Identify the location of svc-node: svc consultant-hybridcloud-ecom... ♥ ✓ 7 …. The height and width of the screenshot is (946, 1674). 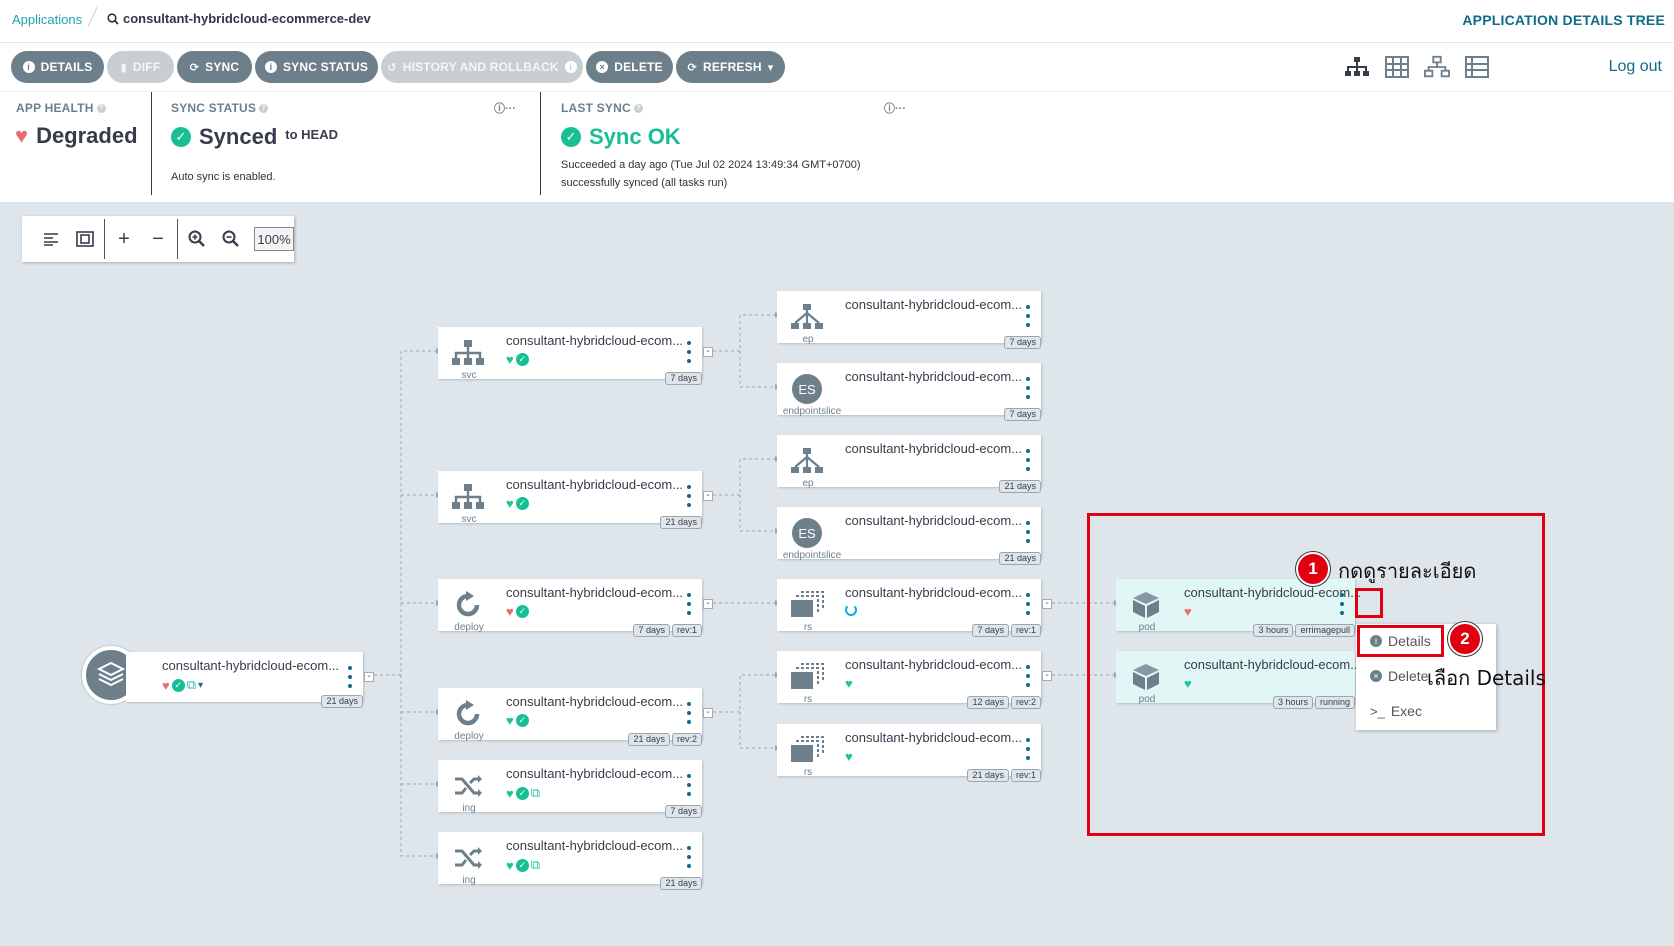
(570, 356).